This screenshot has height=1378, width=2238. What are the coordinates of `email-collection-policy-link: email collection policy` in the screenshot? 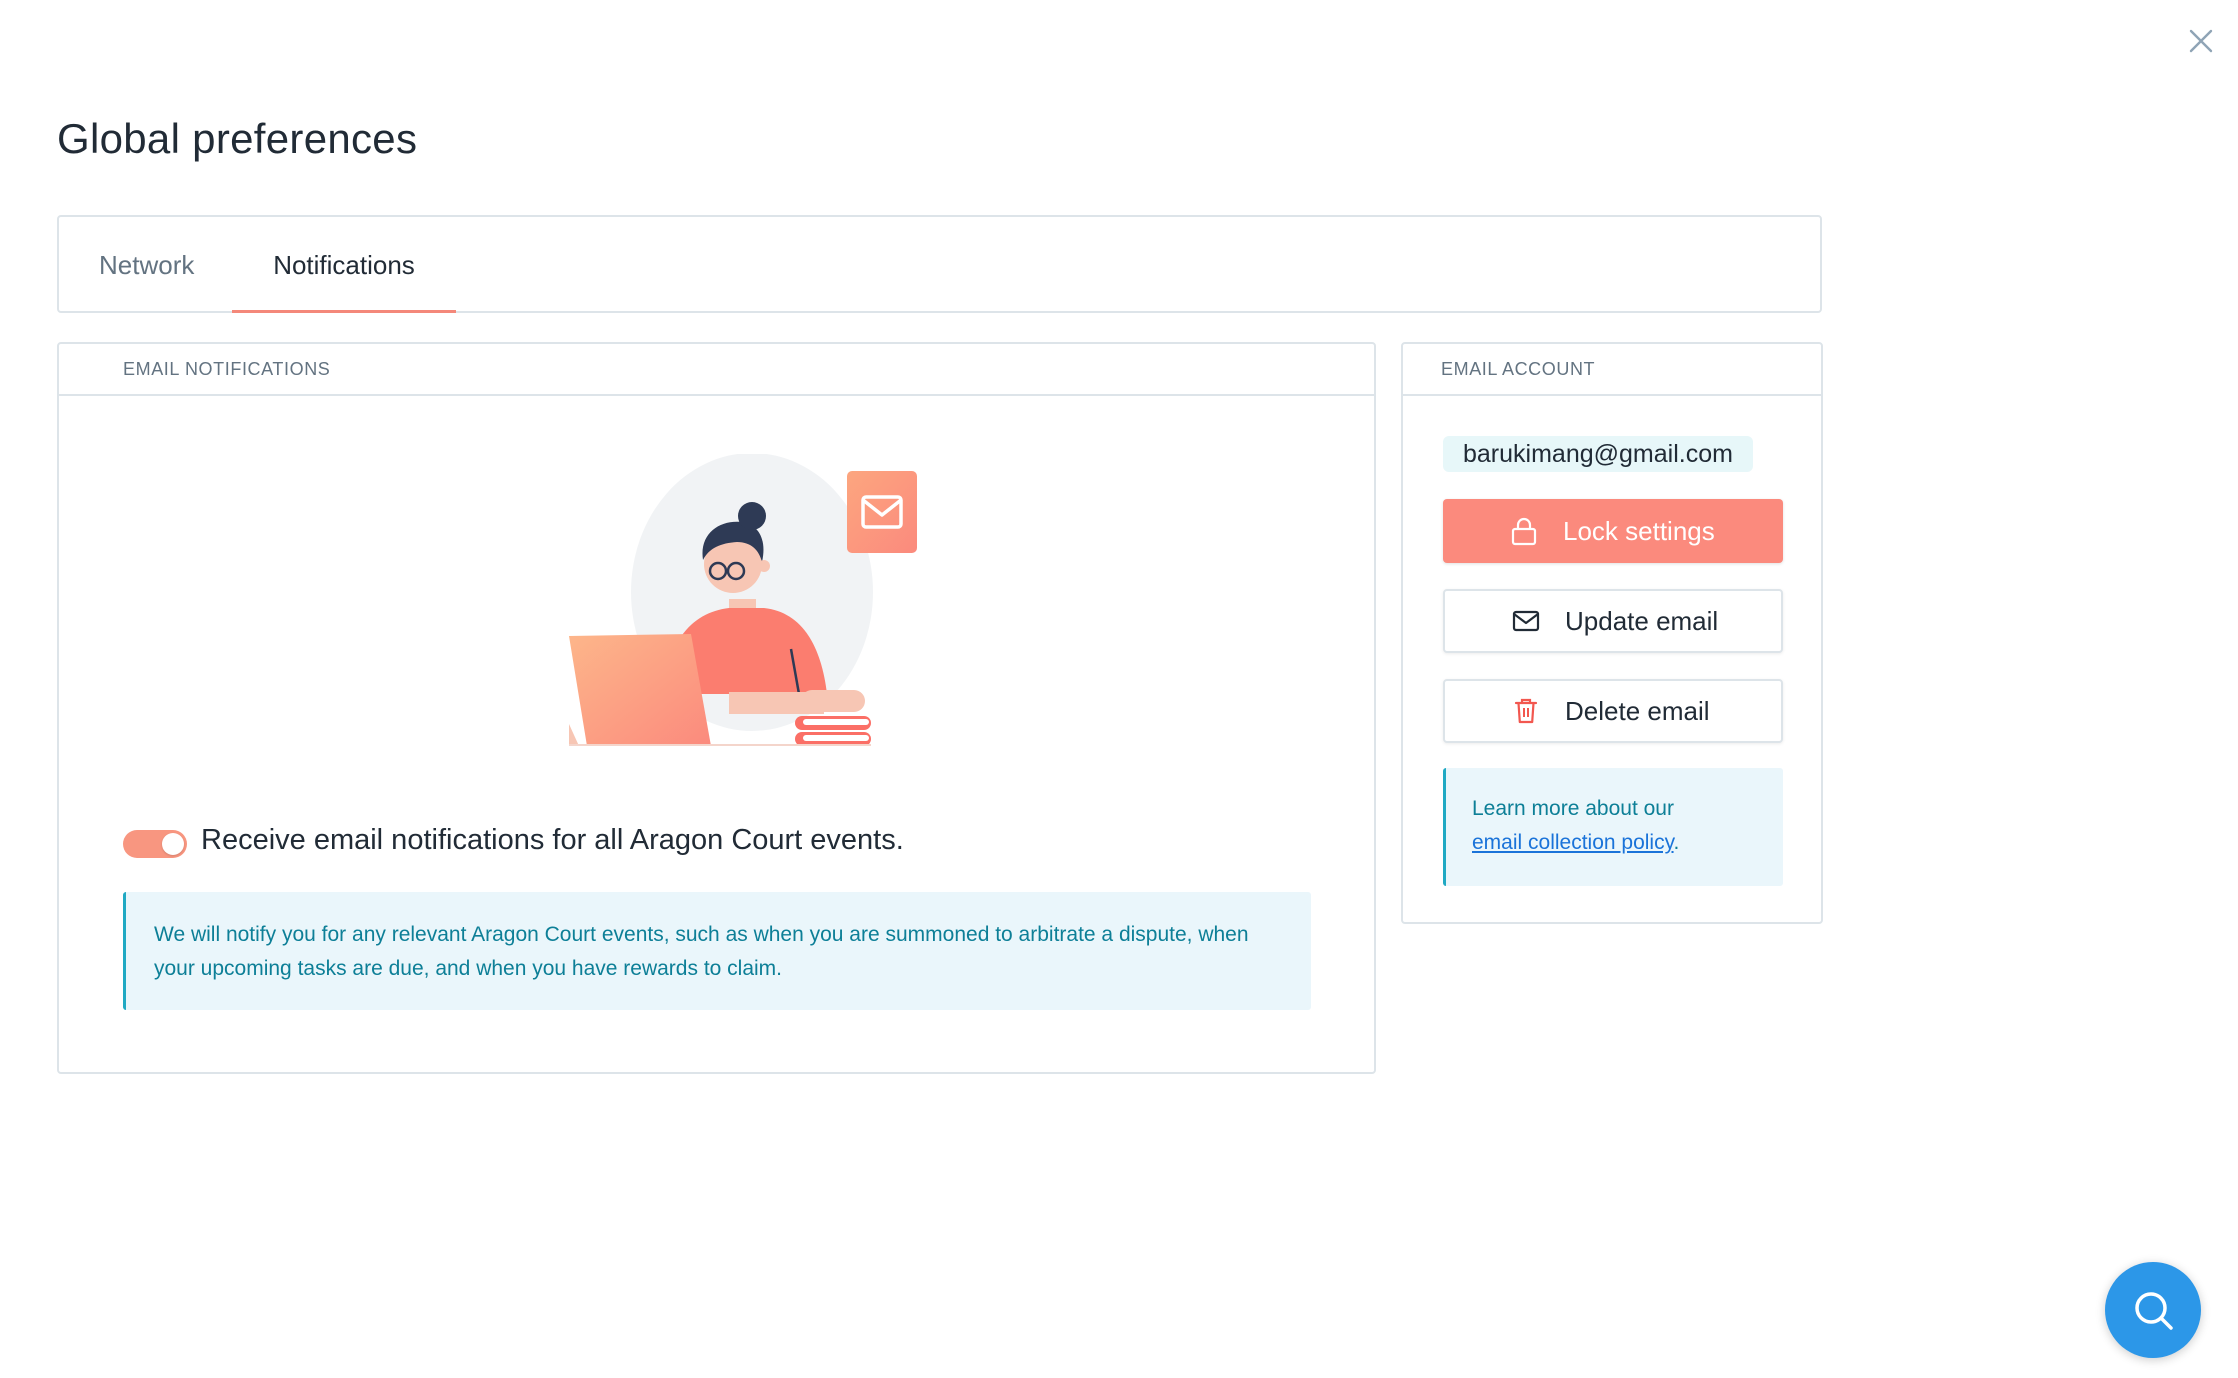 It's located at (1573, 842).